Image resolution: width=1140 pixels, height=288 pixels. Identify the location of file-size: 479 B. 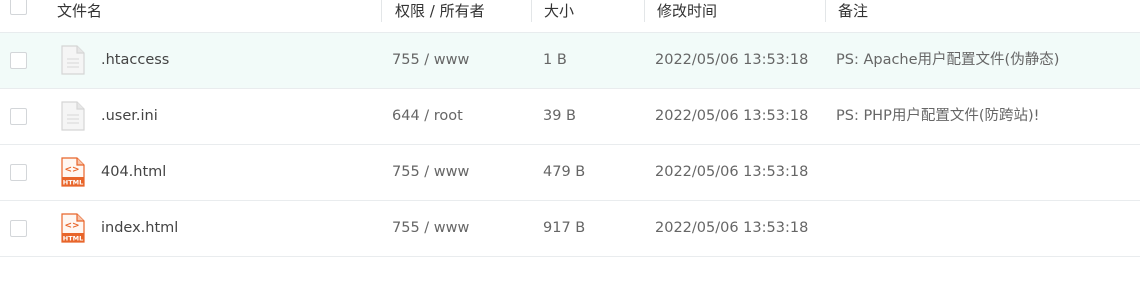
(564, 172).